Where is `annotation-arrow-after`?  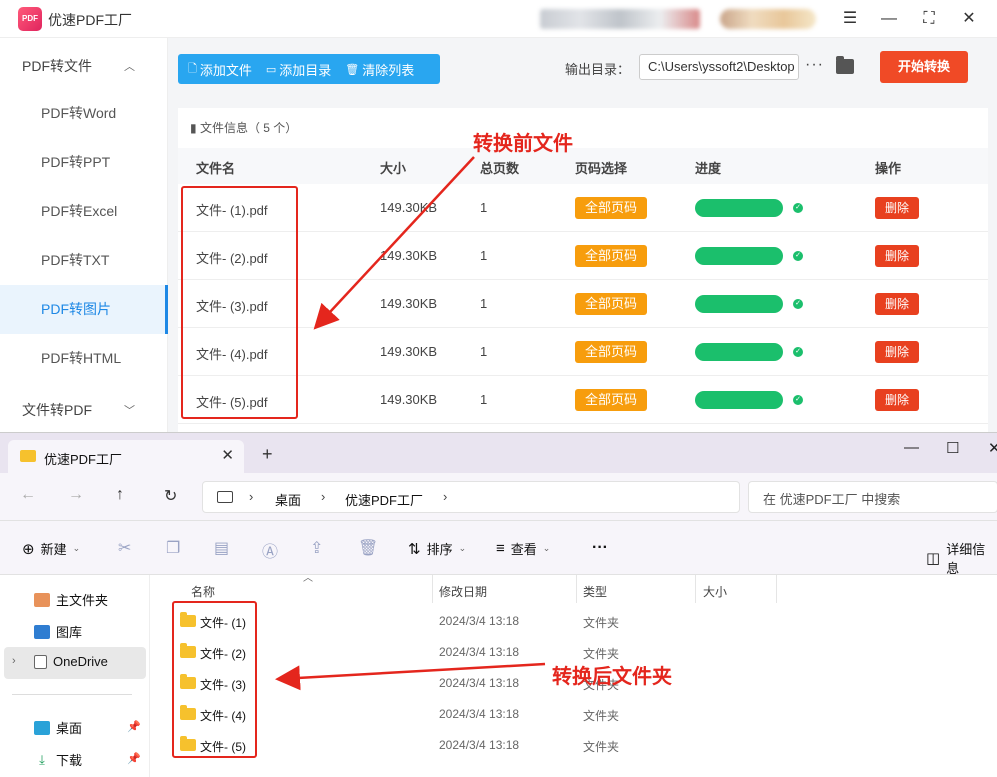
annotation-arrow-after is located at coordinates (410, 676).